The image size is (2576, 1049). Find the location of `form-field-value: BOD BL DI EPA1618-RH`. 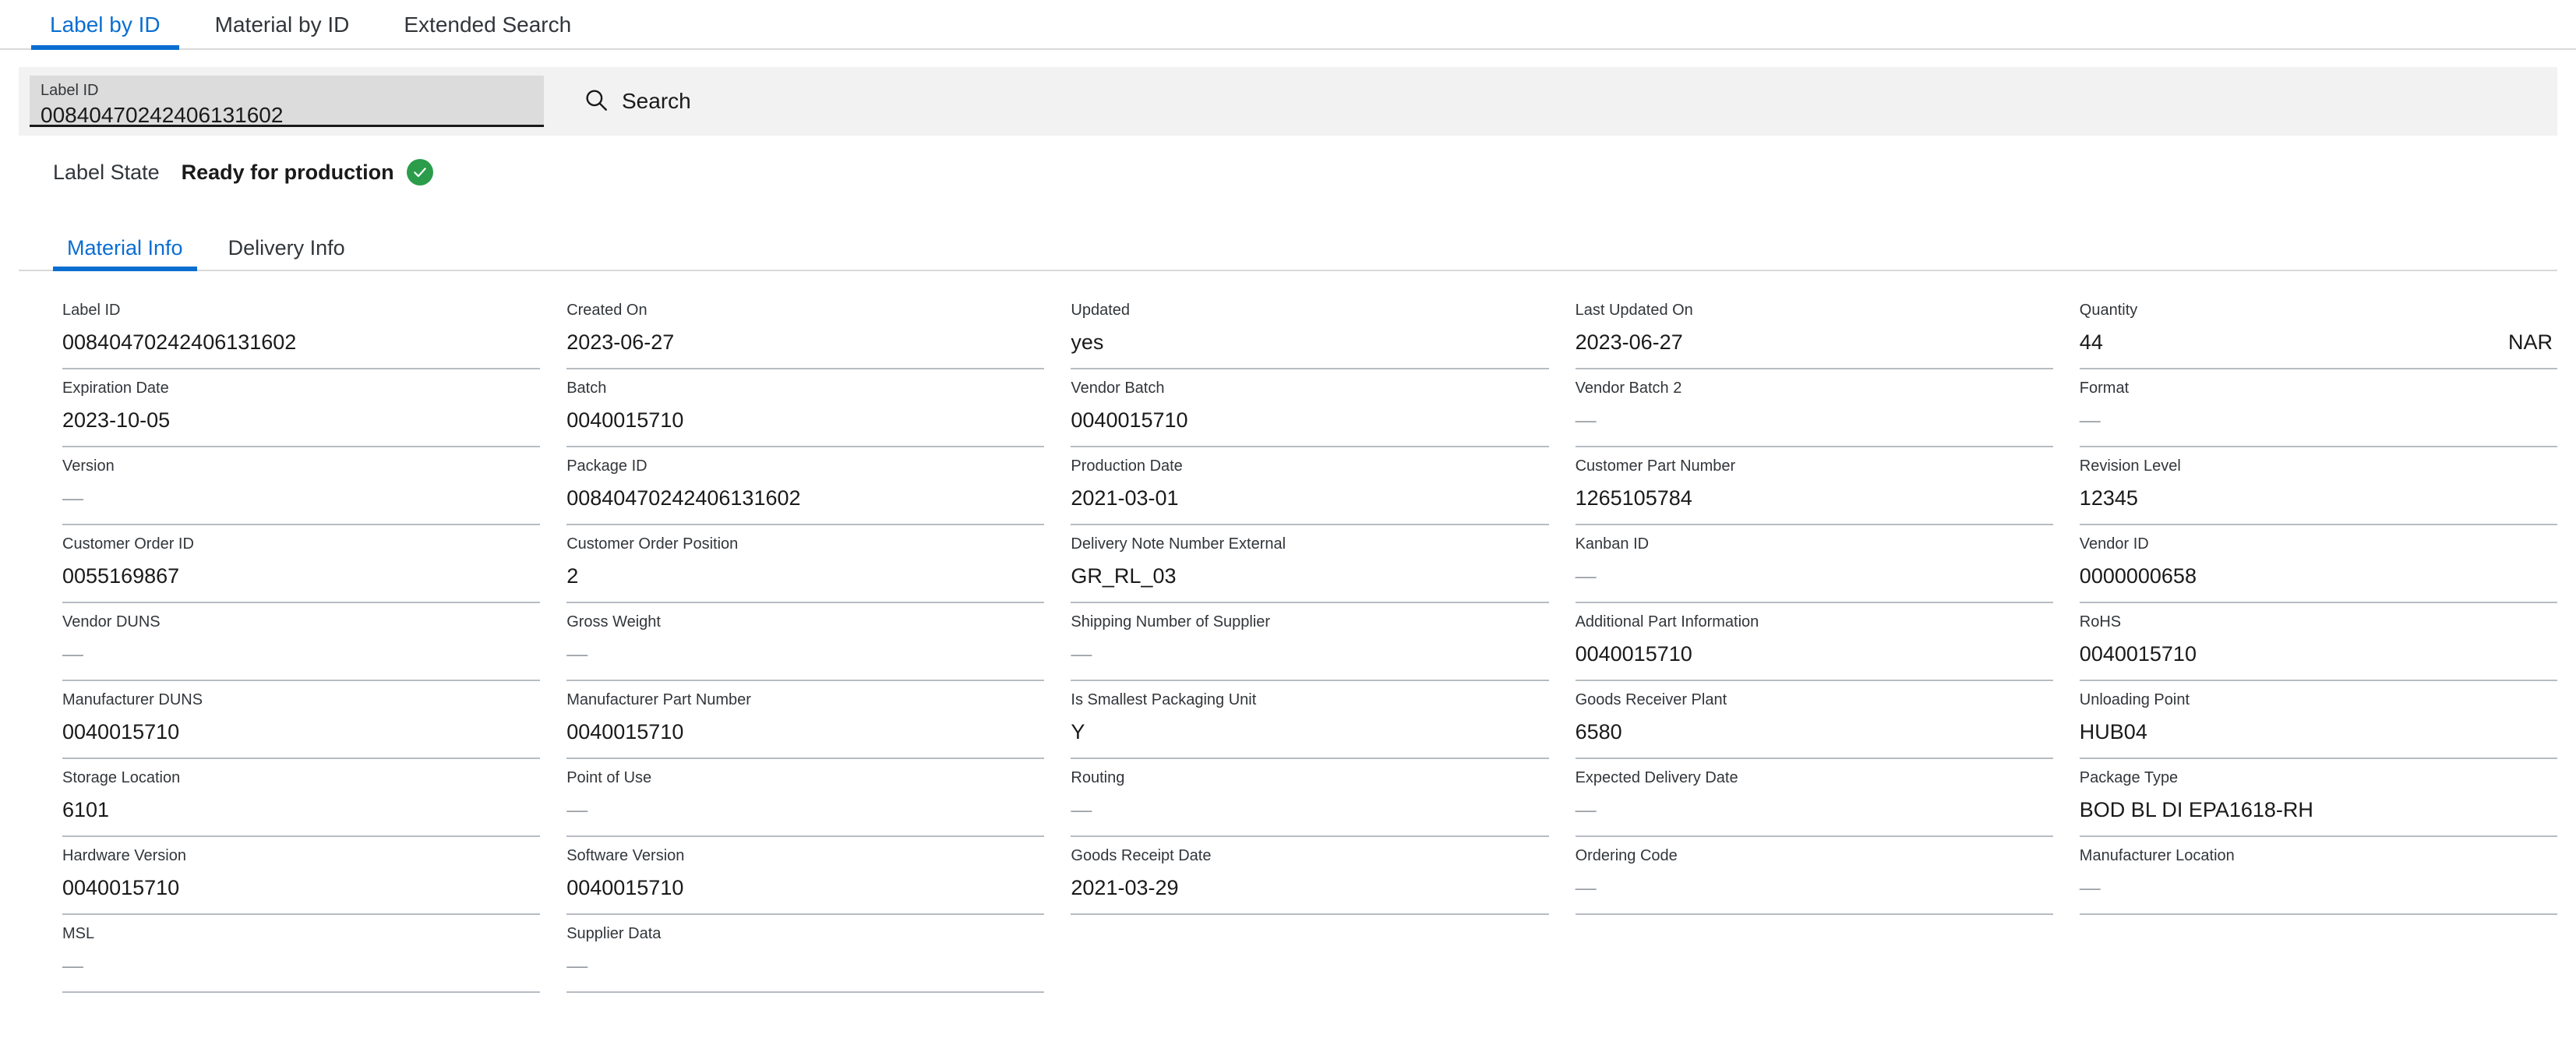

form-field-value: BOD BL DI EPA1618-RH is located at coordinates (2196, 810).